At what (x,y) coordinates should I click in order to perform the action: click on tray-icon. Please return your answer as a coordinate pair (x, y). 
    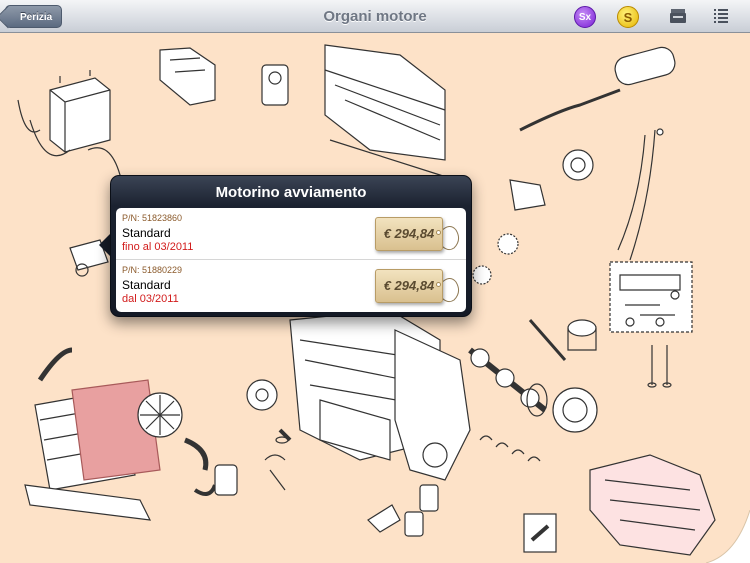
    Looking at the image, I should click on (678, 16).